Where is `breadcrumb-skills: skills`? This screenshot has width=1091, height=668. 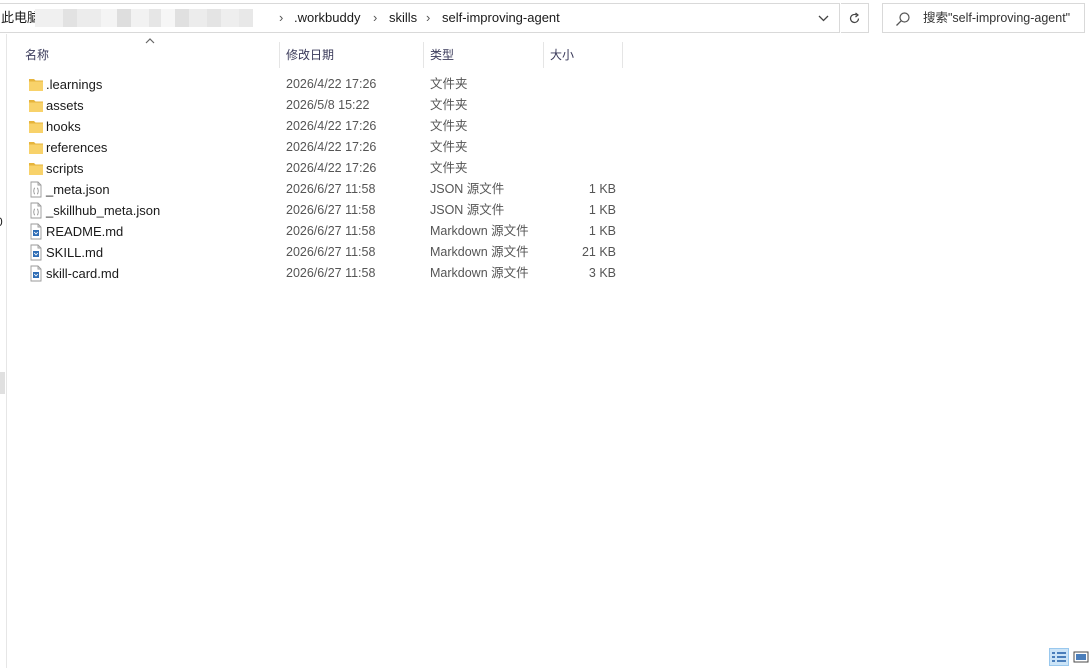
breadcrumb-skills: skills is located at coordinates (403, 18).